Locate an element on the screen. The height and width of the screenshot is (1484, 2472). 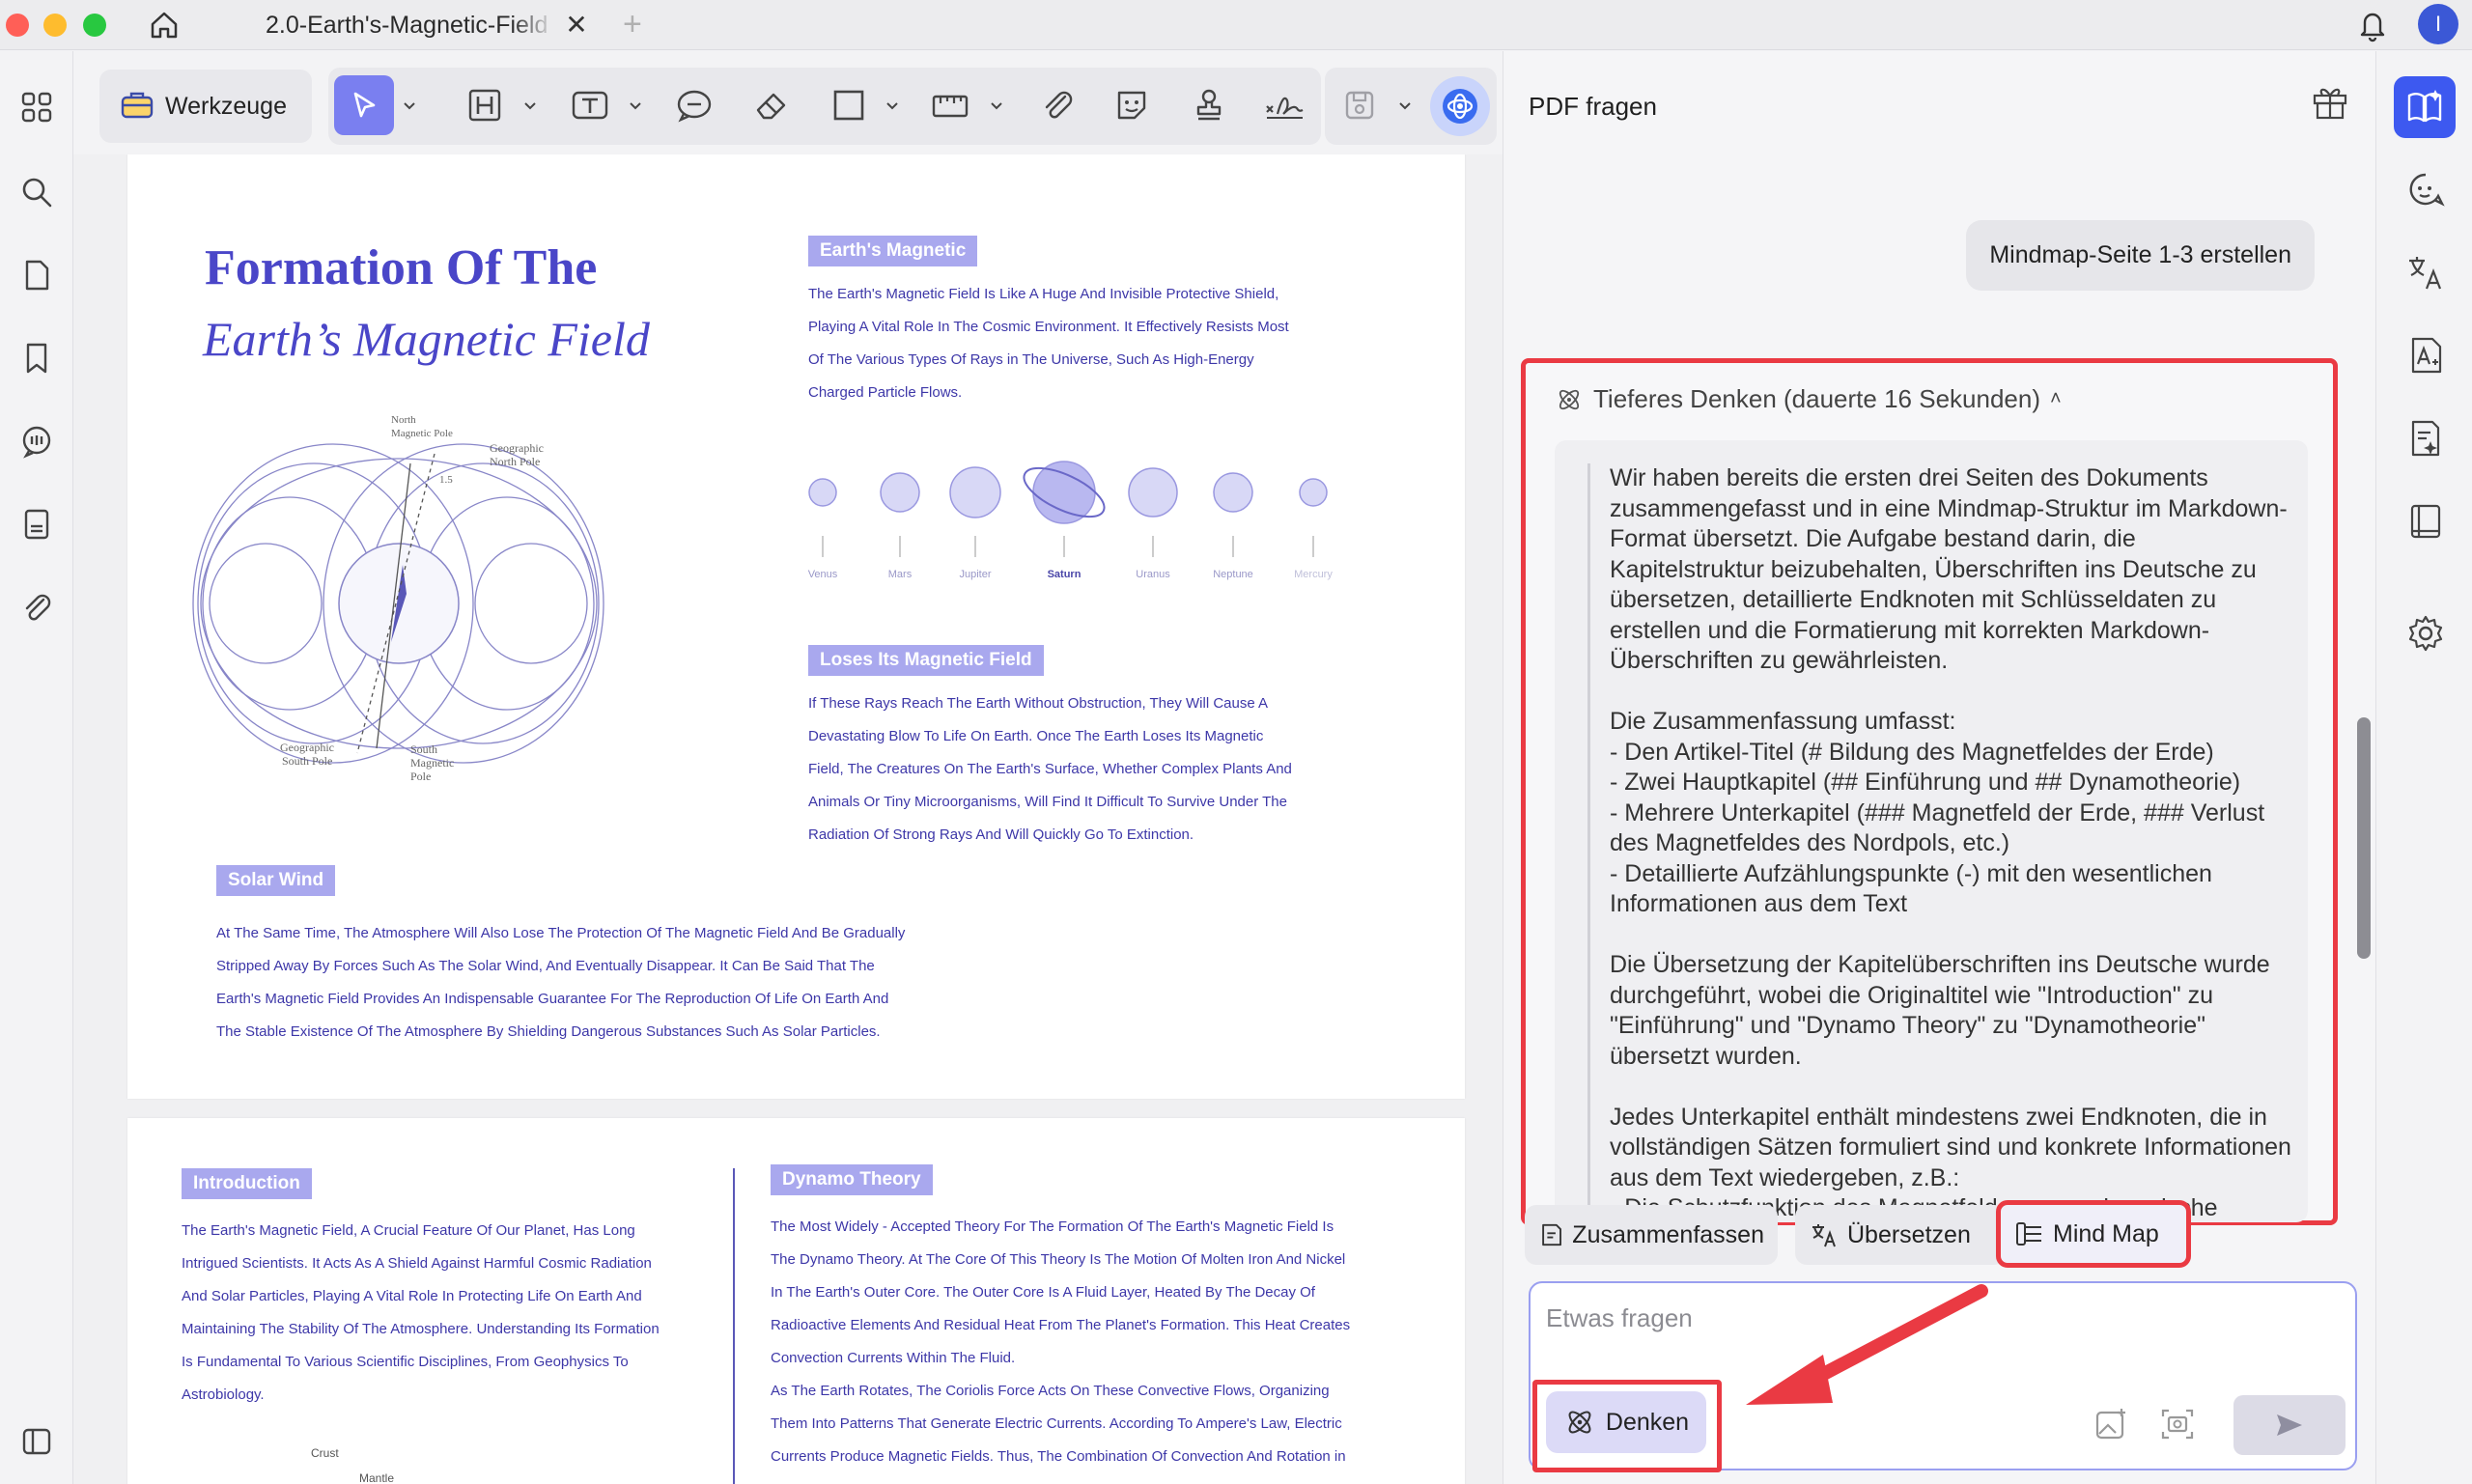
send-button is located at coordinates (2289, 1425).